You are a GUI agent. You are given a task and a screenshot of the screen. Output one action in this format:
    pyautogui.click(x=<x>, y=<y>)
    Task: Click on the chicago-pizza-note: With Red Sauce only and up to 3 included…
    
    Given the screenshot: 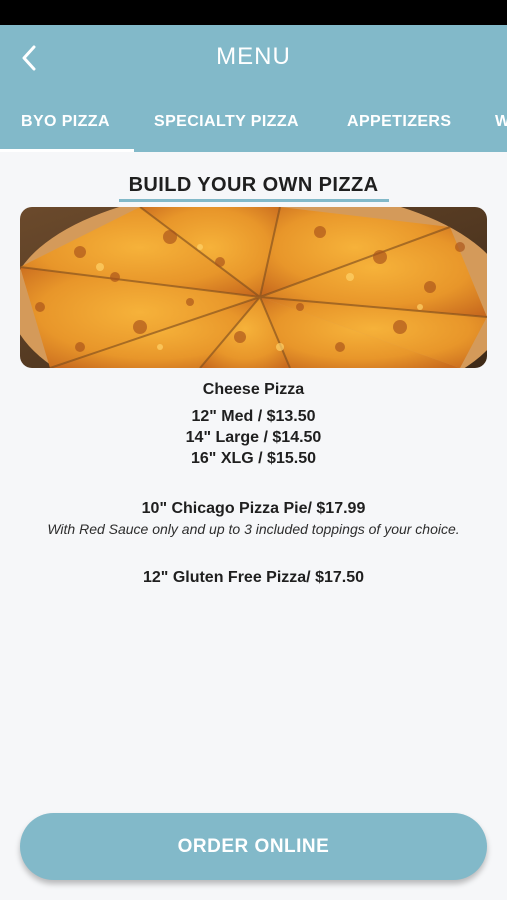 What is the action you would take?
    pyautogui.click(x=253, y=529)
    